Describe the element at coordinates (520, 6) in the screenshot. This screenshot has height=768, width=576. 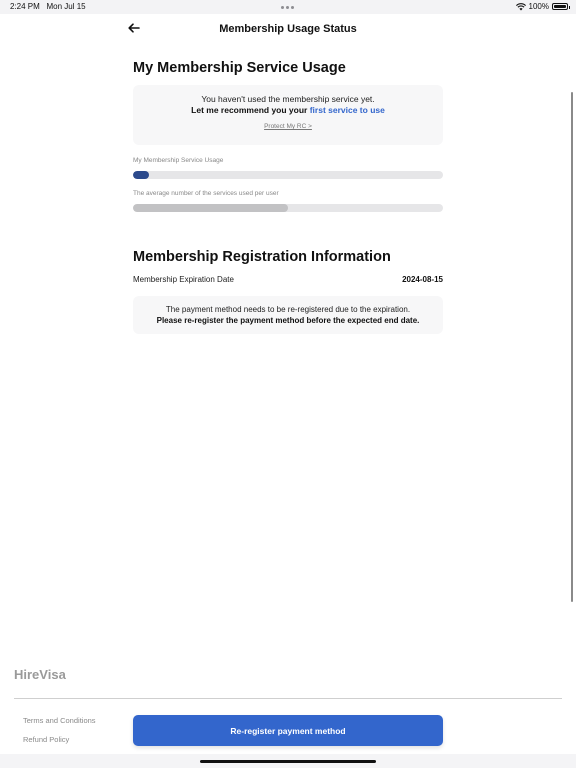
I see `wifi-icon` at that location.